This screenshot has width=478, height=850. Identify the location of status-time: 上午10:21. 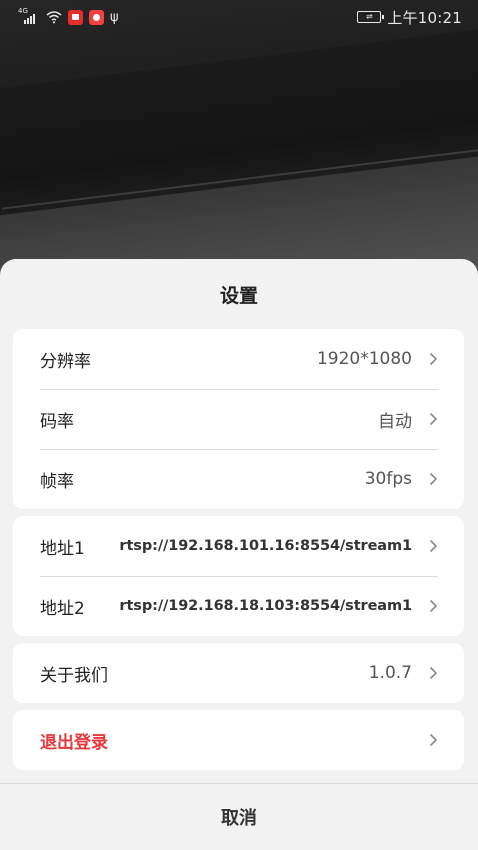
(424, 17).